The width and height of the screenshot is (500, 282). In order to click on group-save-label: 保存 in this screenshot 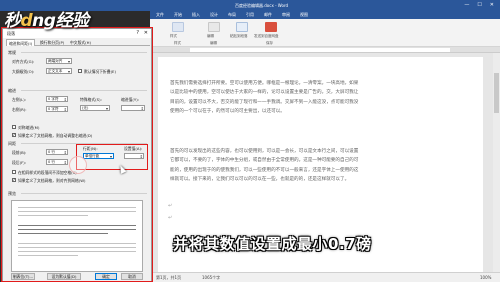, I will do `click(269, 43)`.